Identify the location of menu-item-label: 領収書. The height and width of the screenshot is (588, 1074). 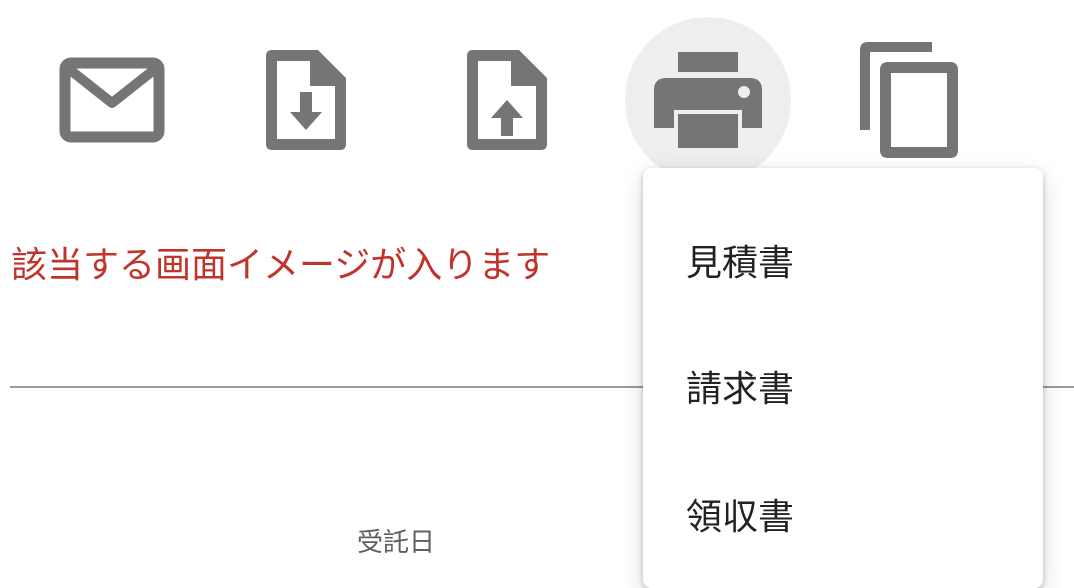
(740, 517).